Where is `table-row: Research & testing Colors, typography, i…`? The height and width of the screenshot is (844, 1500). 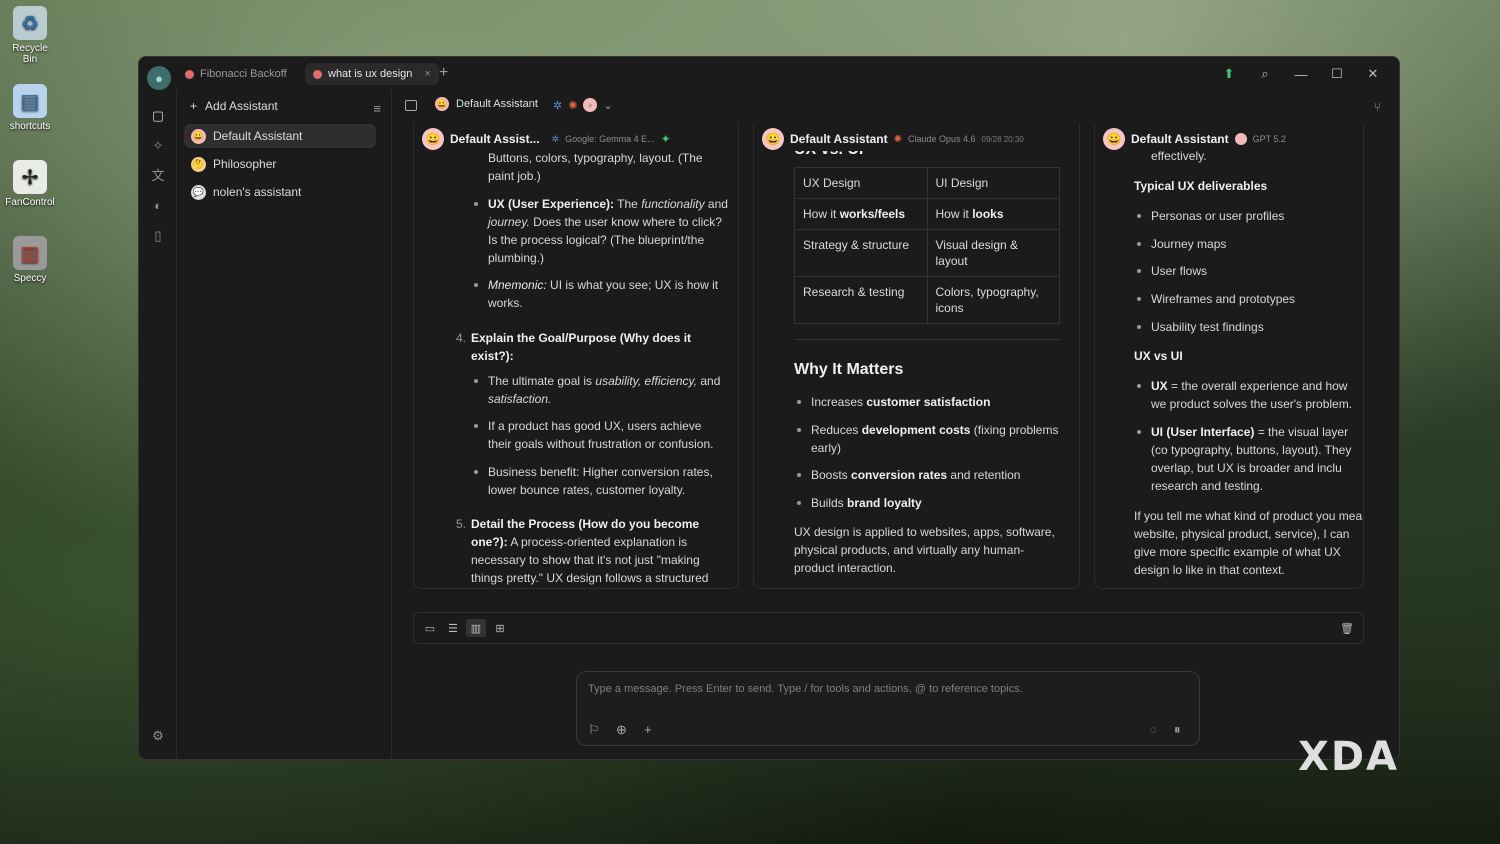 table-row: Research & testing Colors, typography, i… is located at coordinates (927, 300).